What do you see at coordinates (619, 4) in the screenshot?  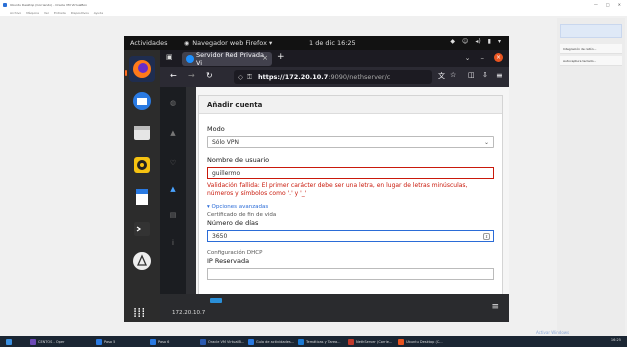 I see `close-button: ✕` at bounding box center [619, 4].